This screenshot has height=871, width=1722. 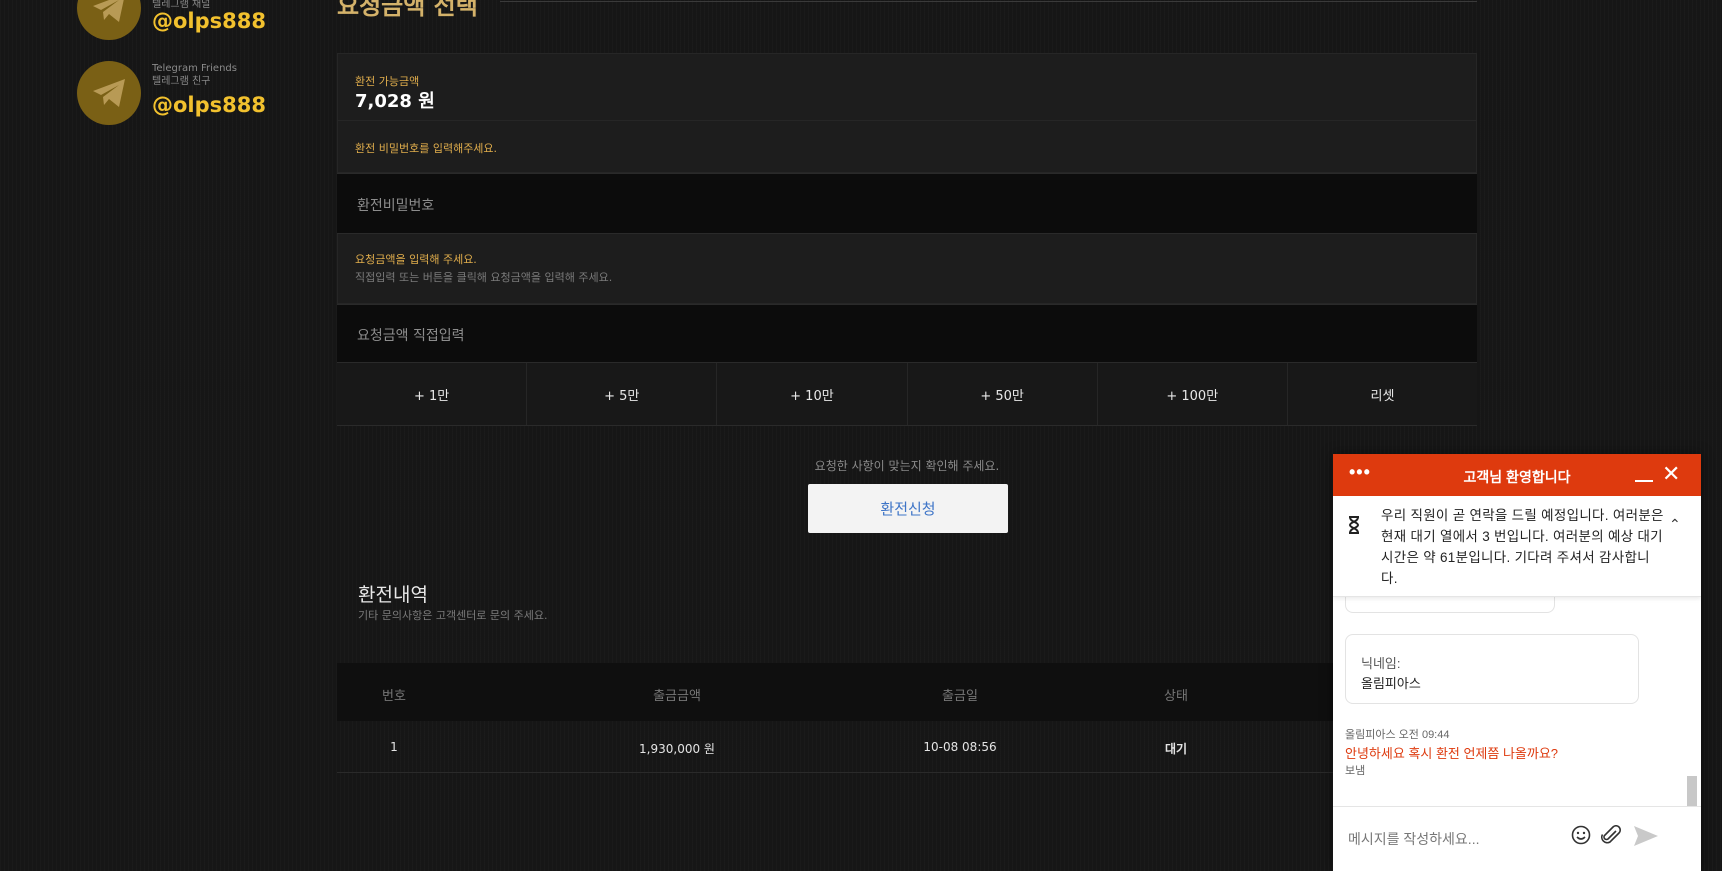 I want to click on amount-input: 요청금액 직접입력, so click(x=907, y=333).